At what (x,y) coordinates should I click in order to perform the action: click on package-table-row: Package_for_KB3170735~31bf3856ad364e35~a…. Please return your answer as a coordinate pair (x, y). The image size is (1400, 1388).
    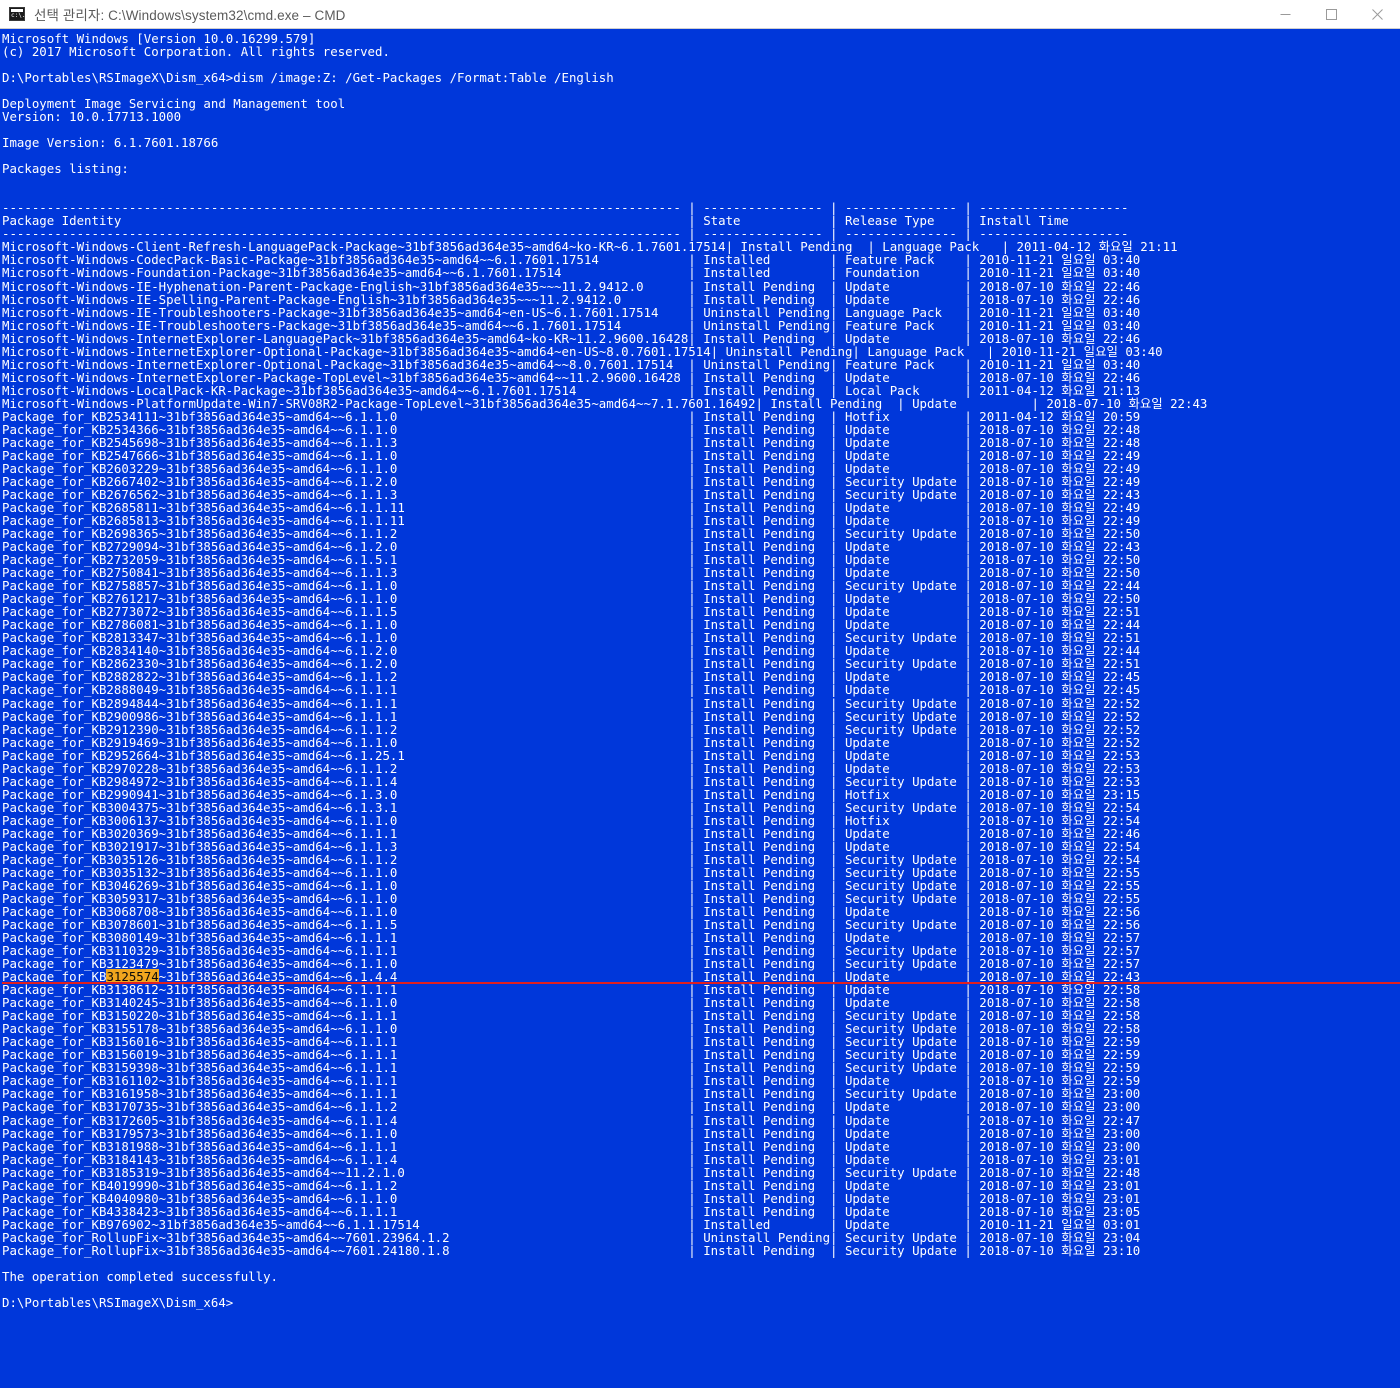
    Looking at the image, I should click on (571, 1107).